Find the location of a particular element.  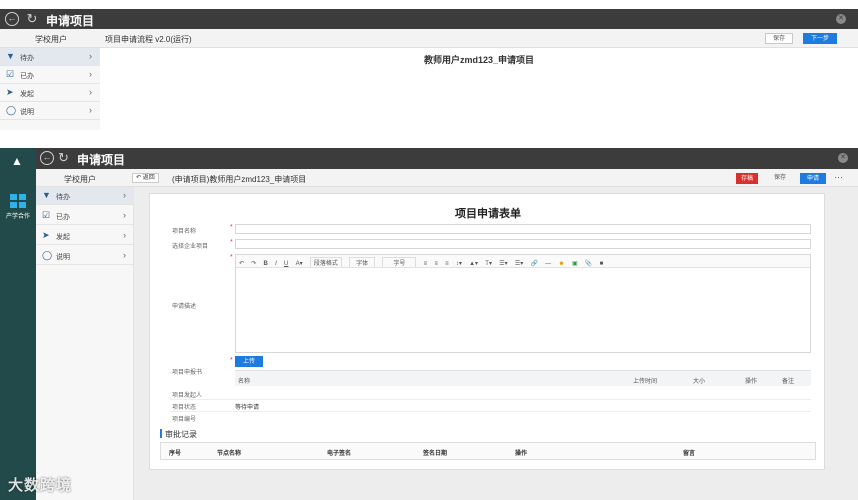

sidebar-item-label: 说明 is located at coordinates (27, 112).